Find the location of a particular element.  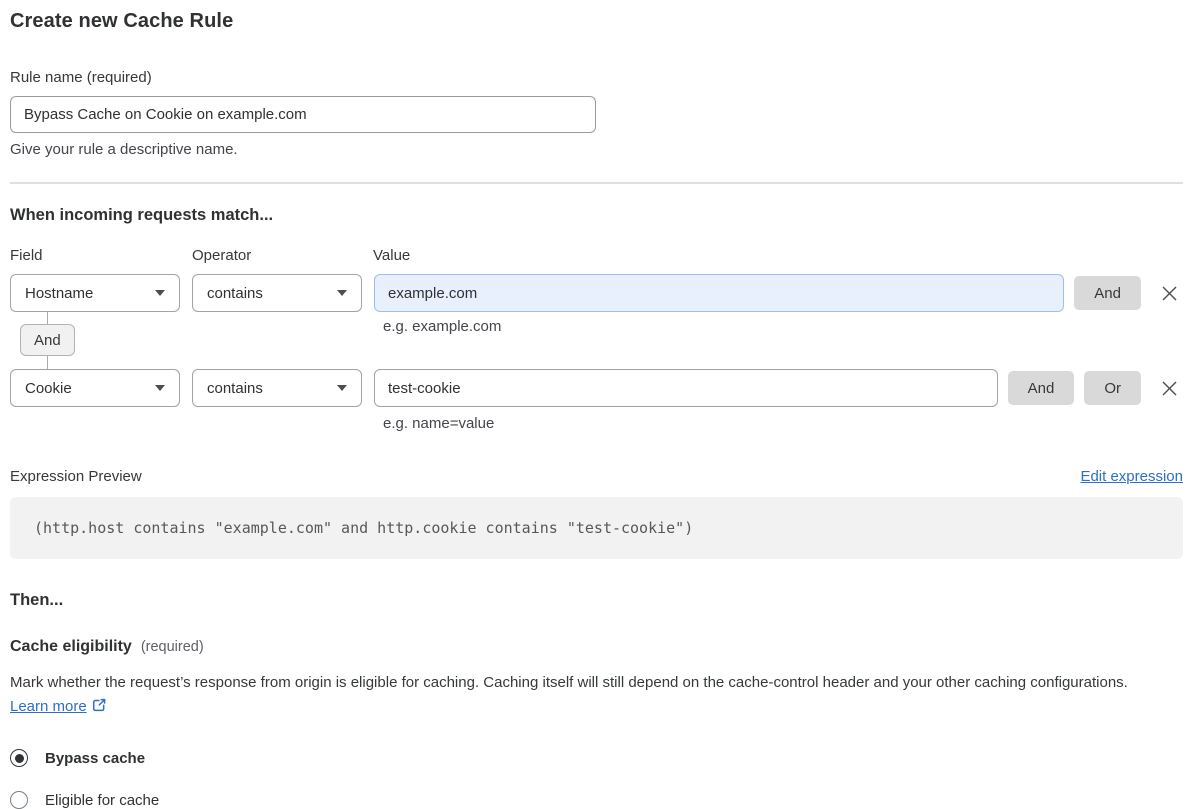

radio-unselected-icon is located at coordinates (19, 800).